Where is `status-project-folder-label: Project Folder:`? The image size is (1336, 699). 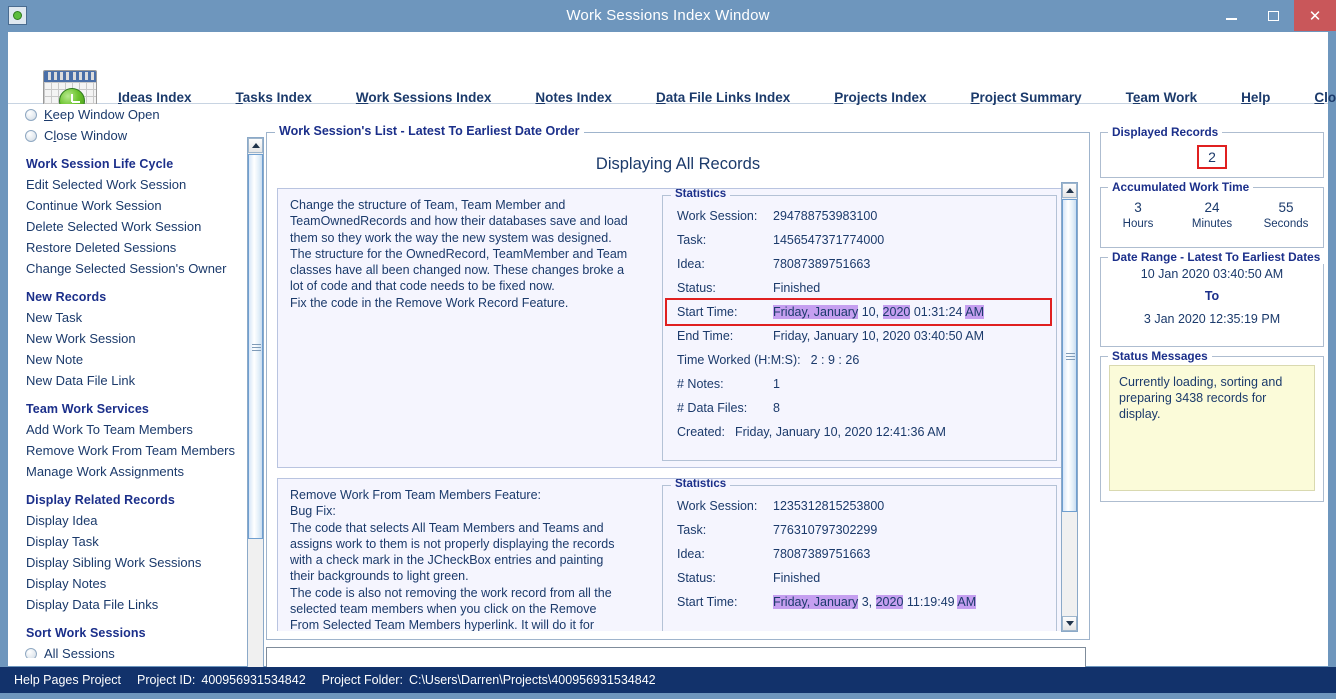
status-project-folder-label: Project Folder: is located at coordinates (362, 680).